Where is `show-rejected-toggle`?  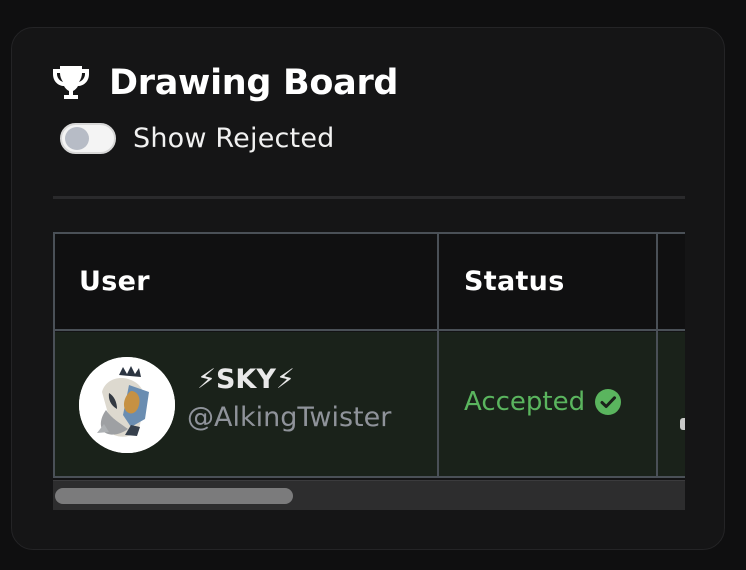
show-rejected-toggle is located at coordinates (88, 138).